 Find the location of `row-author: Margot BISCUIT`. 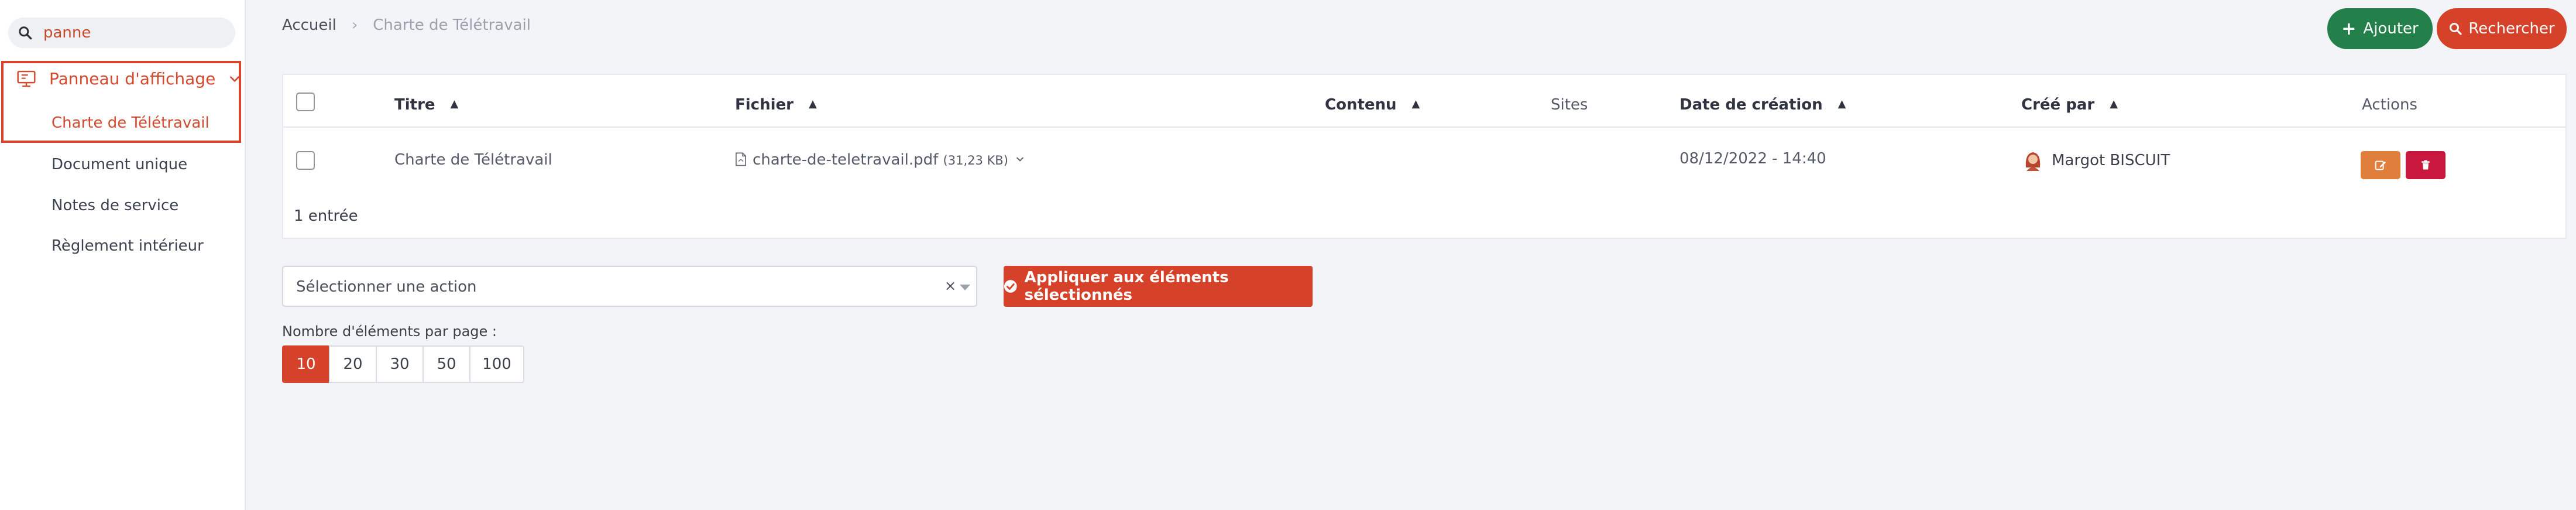

row-author: Margot BISCUIT is located at coordinates (2095, 159).